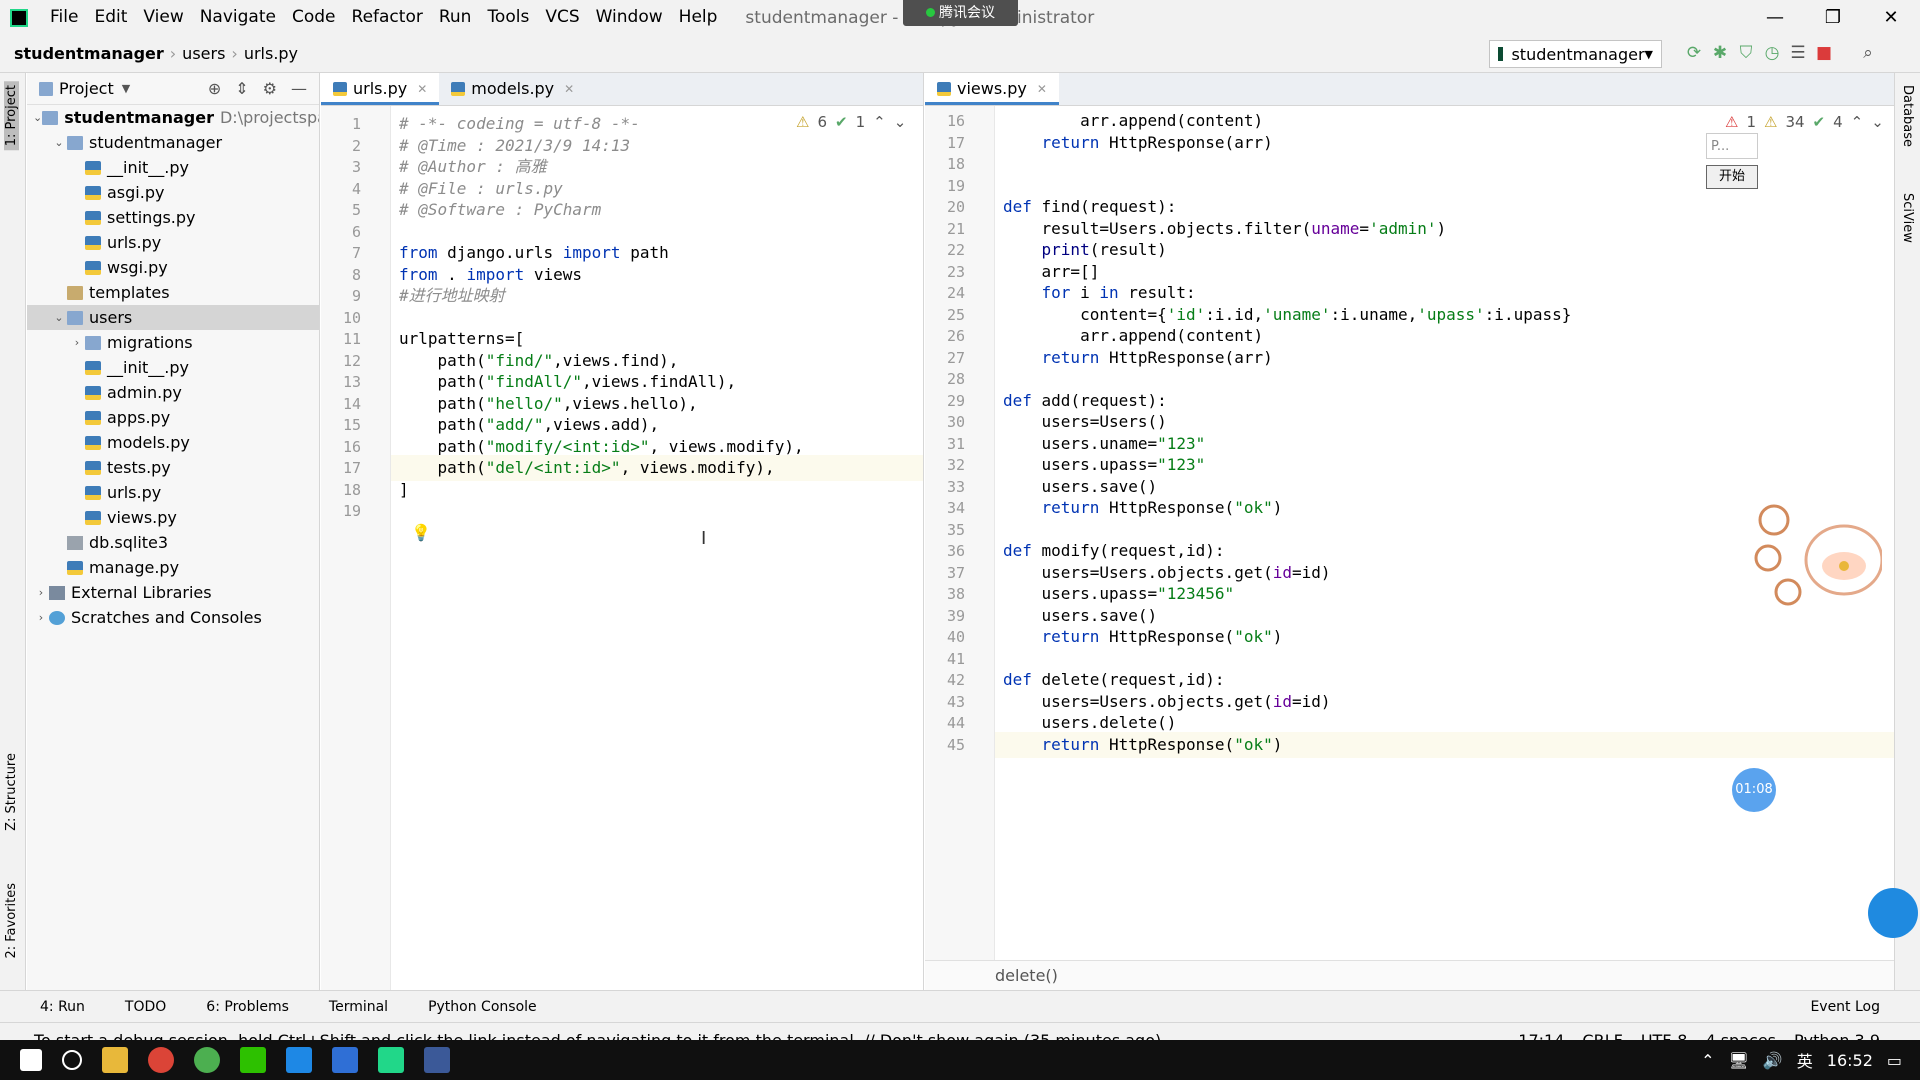  What do you see at coordinates (270, 88) in the screenshot?
I see `gear-icon: ⚙` at bounding box center [270, 88].